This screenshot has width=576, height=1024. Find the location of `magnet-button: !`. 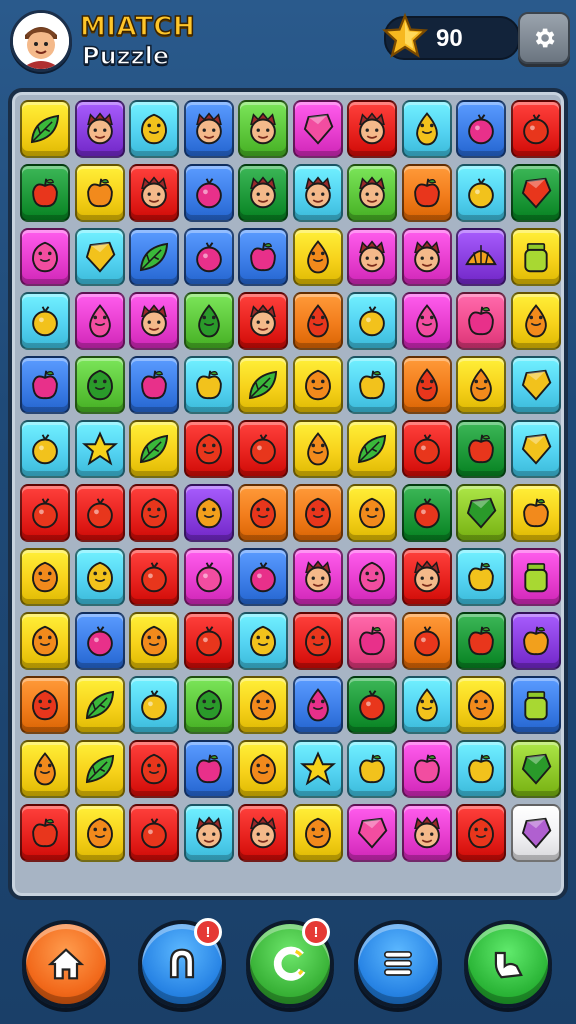

magnet-button: ! is located at coordinates (182, 963).